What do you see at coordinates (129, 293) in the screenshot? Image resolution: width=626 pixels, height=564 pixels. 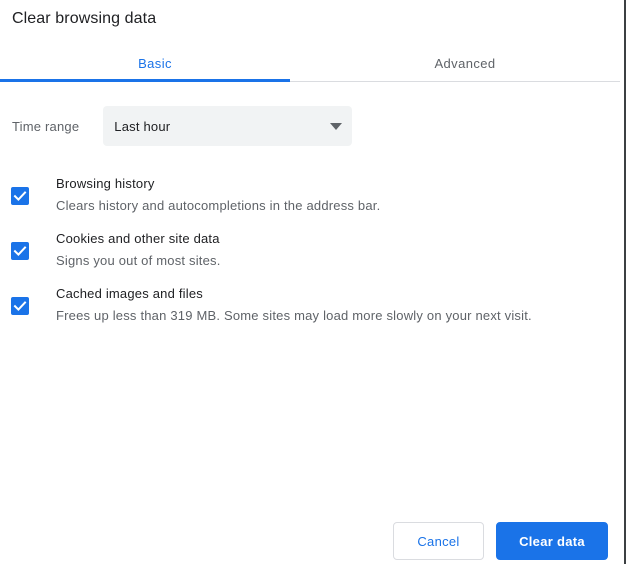 I see `option-title: Cached images and files` at bounding box center [129, 293].